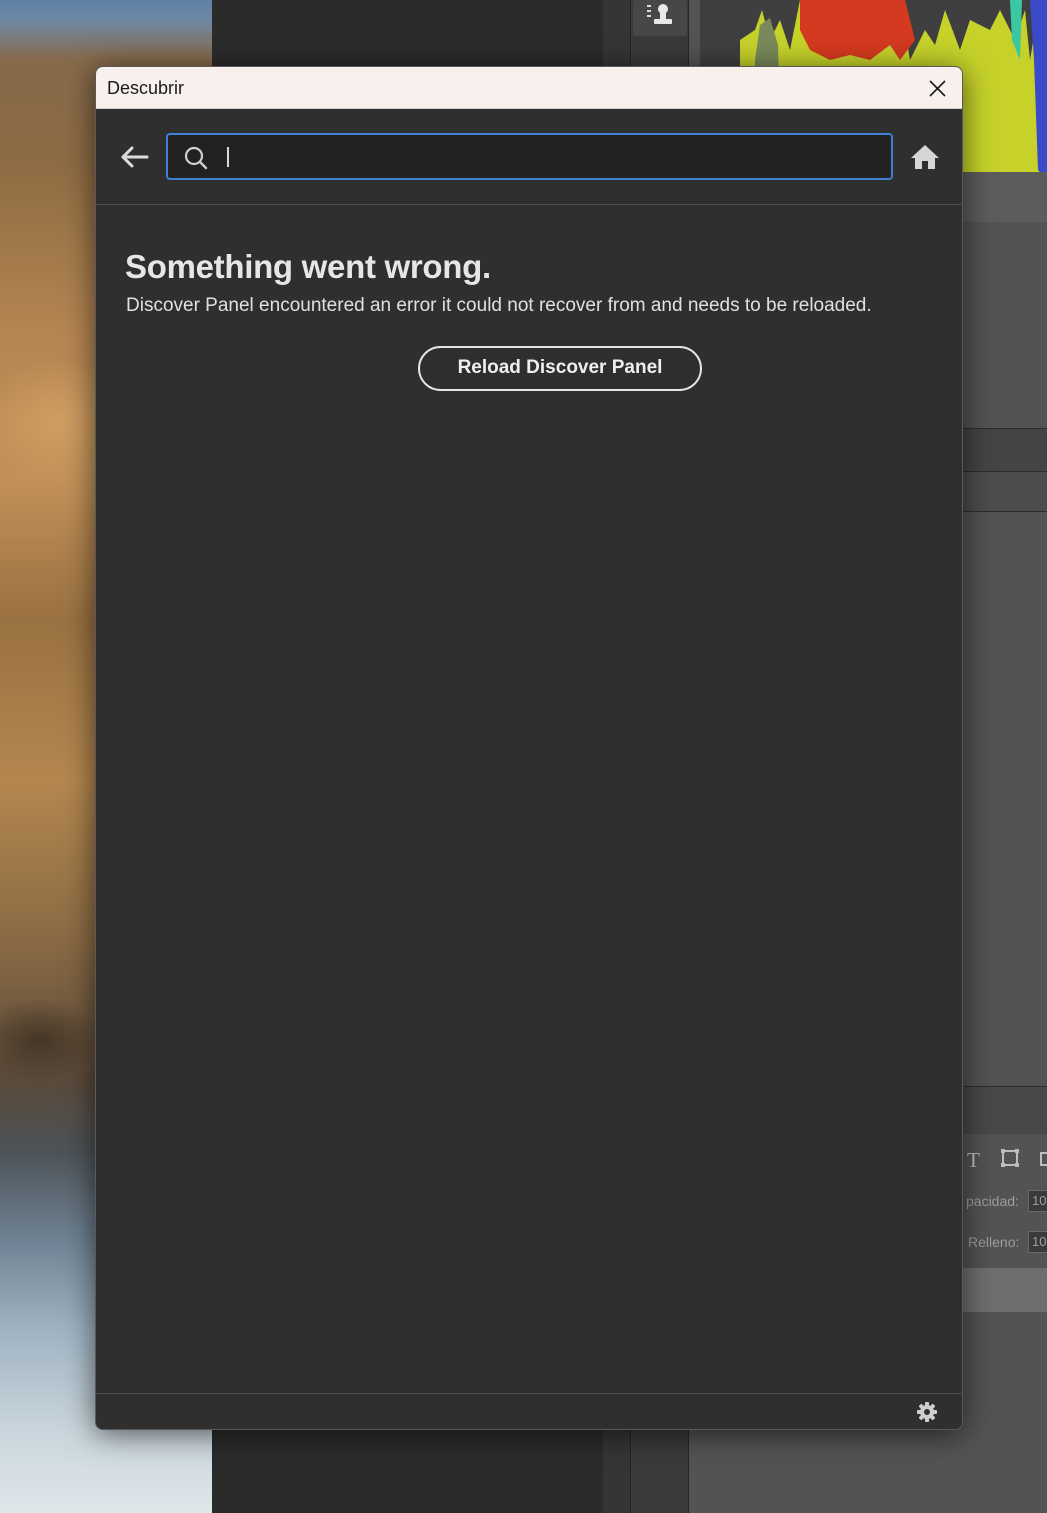  What do you see at coordinates (973, 1160) in the screenshot?
I see `type-filter-icon: T` at bounding box center [973, 1160].